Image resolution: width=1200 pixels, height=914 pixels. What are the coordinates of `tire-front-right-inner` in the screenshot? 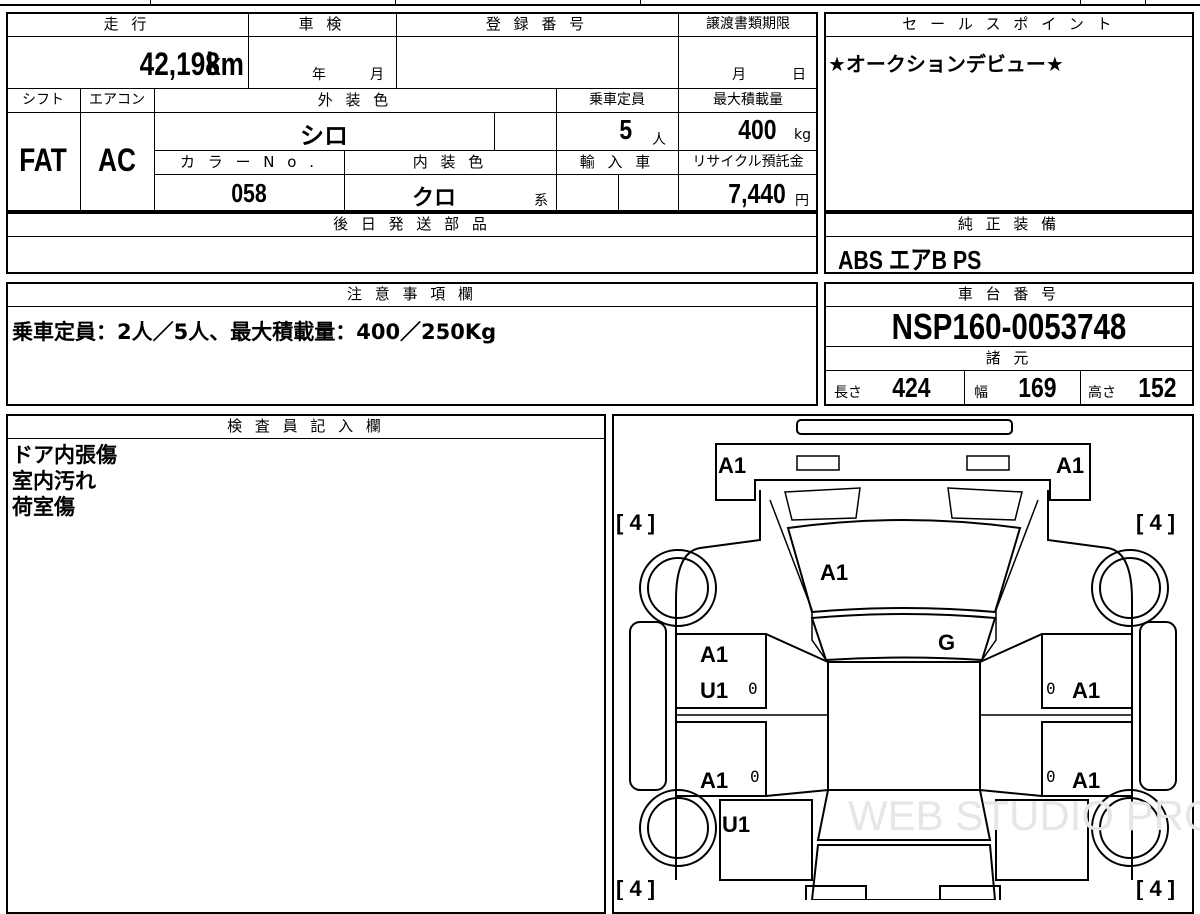 It's located at (1130, 588).